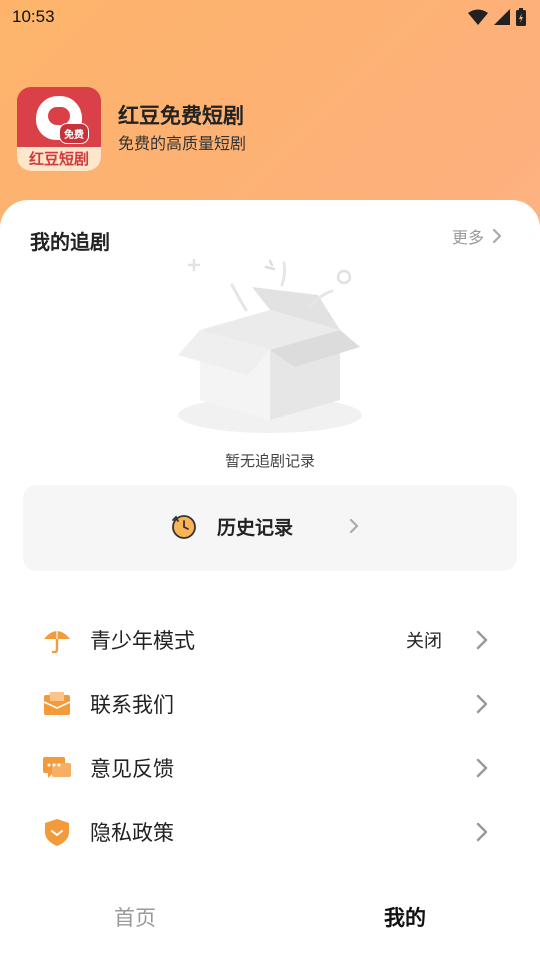  Describe the element at coordinates (521, 17) in the screenshot. I see `battery-icon` at that location.